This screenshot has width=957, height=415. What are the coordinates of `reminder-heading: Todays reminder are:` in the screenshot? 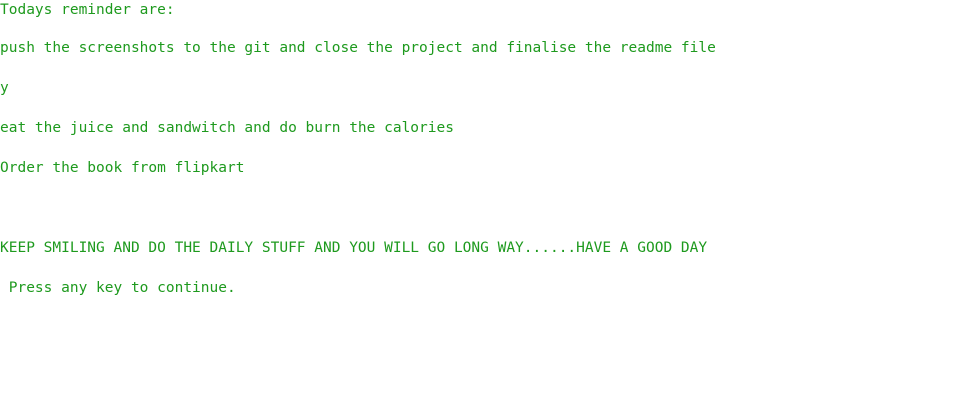 It's located at (87, 10).